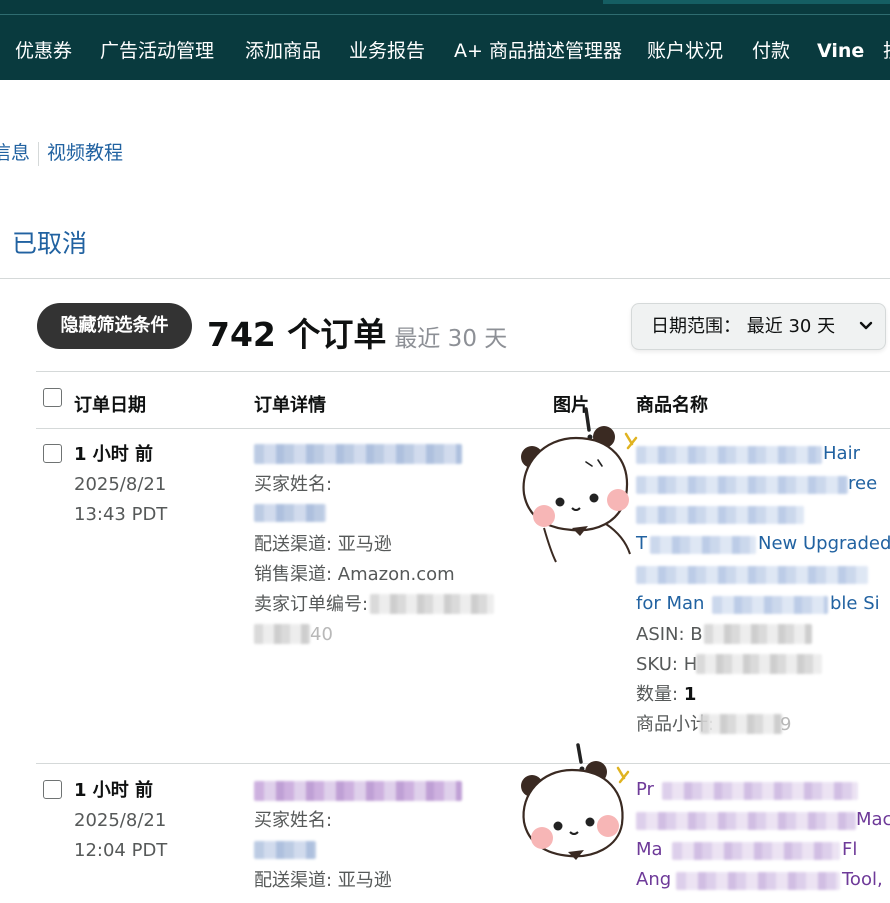 The width and height of the screenshot is (890, 903). Describe the element at coordinates (866, 325) in the screenshot. I see `chevron-down-icon` at that location.